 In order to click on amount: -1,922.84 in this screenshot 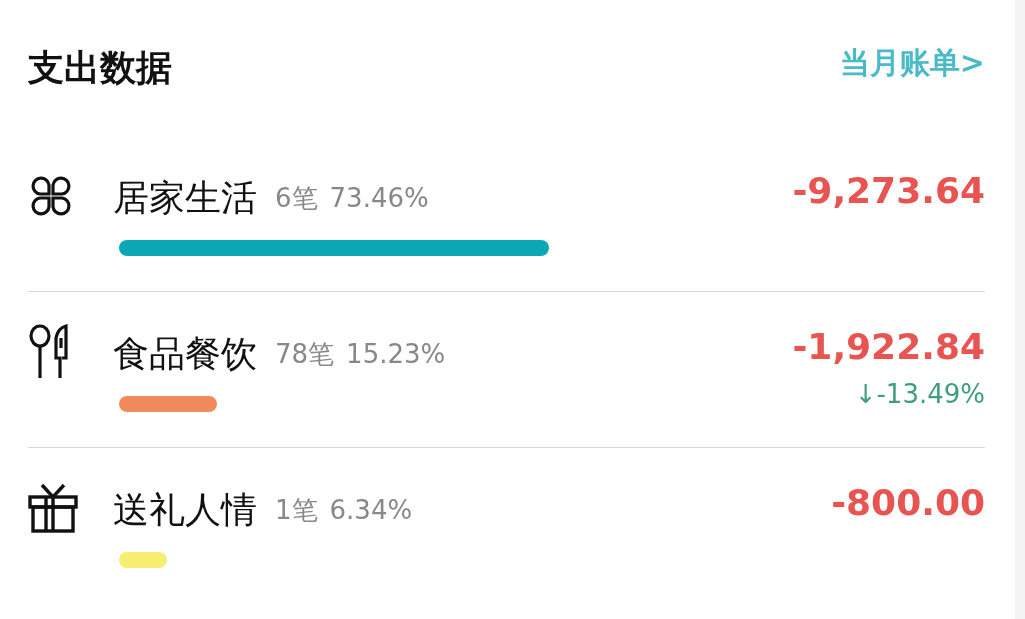, I will do `click(888, 346)`.